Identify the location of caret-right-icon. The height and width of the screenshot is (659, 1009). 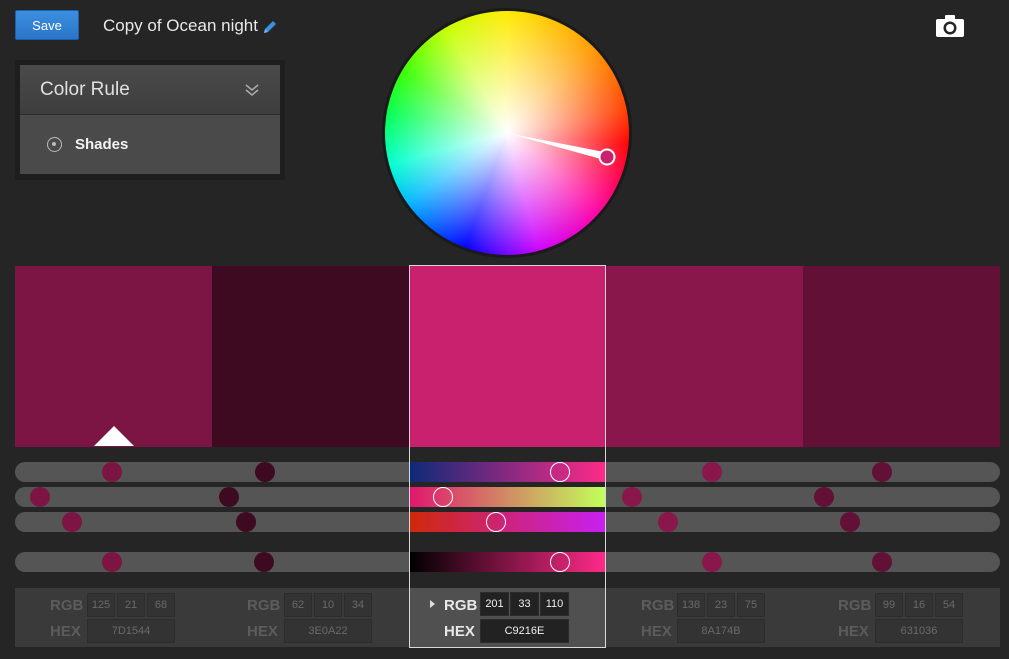
(432, 604).